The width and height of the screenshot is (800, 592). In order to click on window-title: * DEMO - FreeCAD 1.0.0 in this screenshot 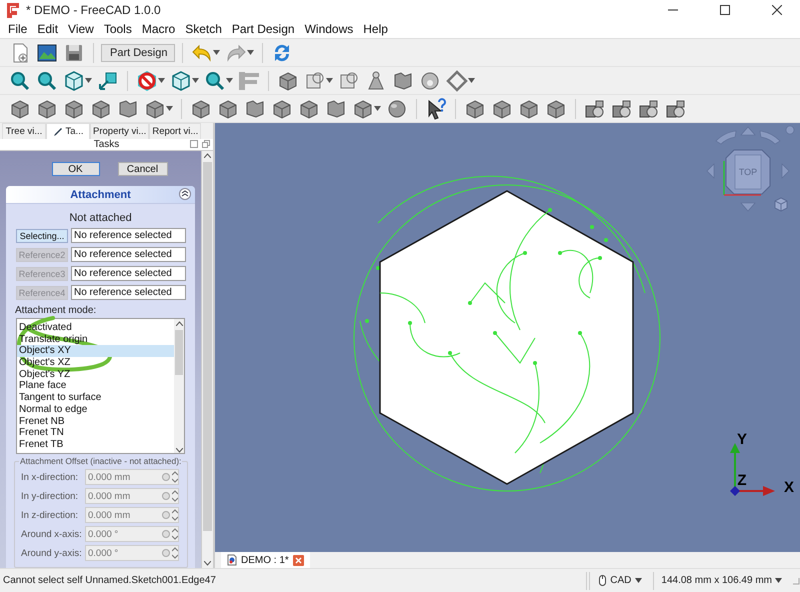, I will do `click(94, 10)`.